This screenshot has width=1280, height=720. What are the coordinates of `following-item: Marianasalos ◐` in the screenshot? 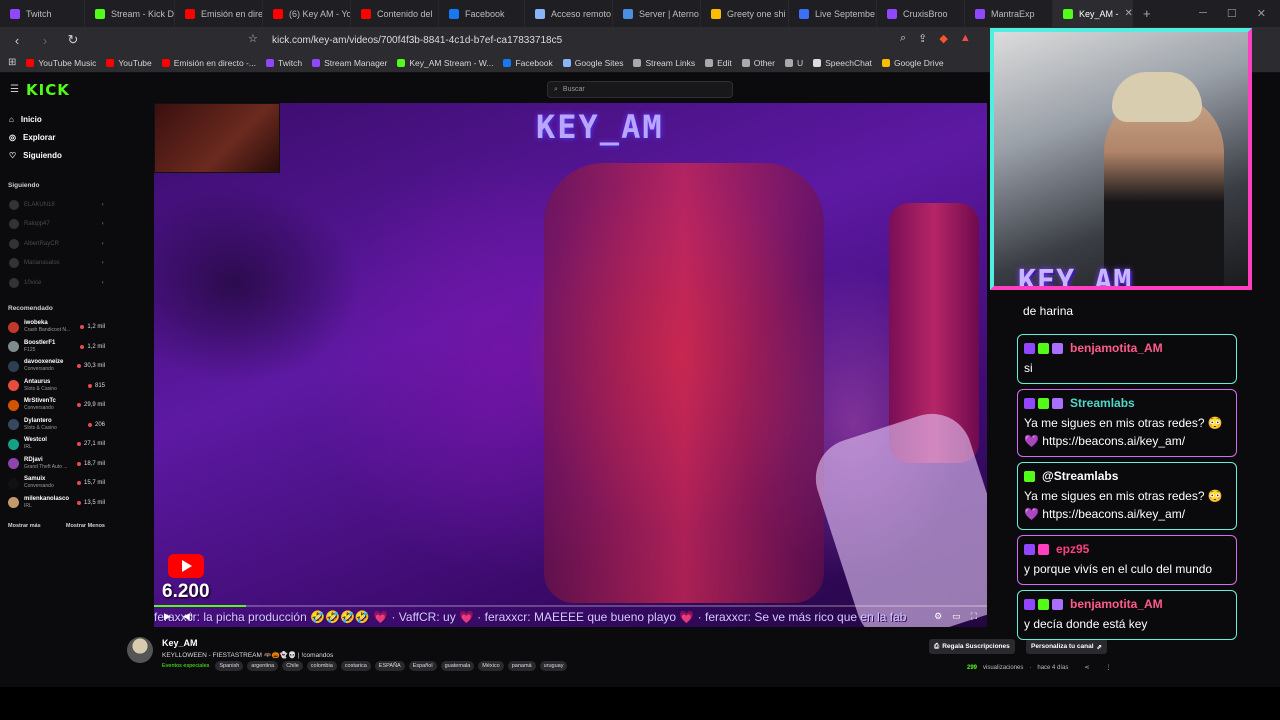 It's located at (56, 264).